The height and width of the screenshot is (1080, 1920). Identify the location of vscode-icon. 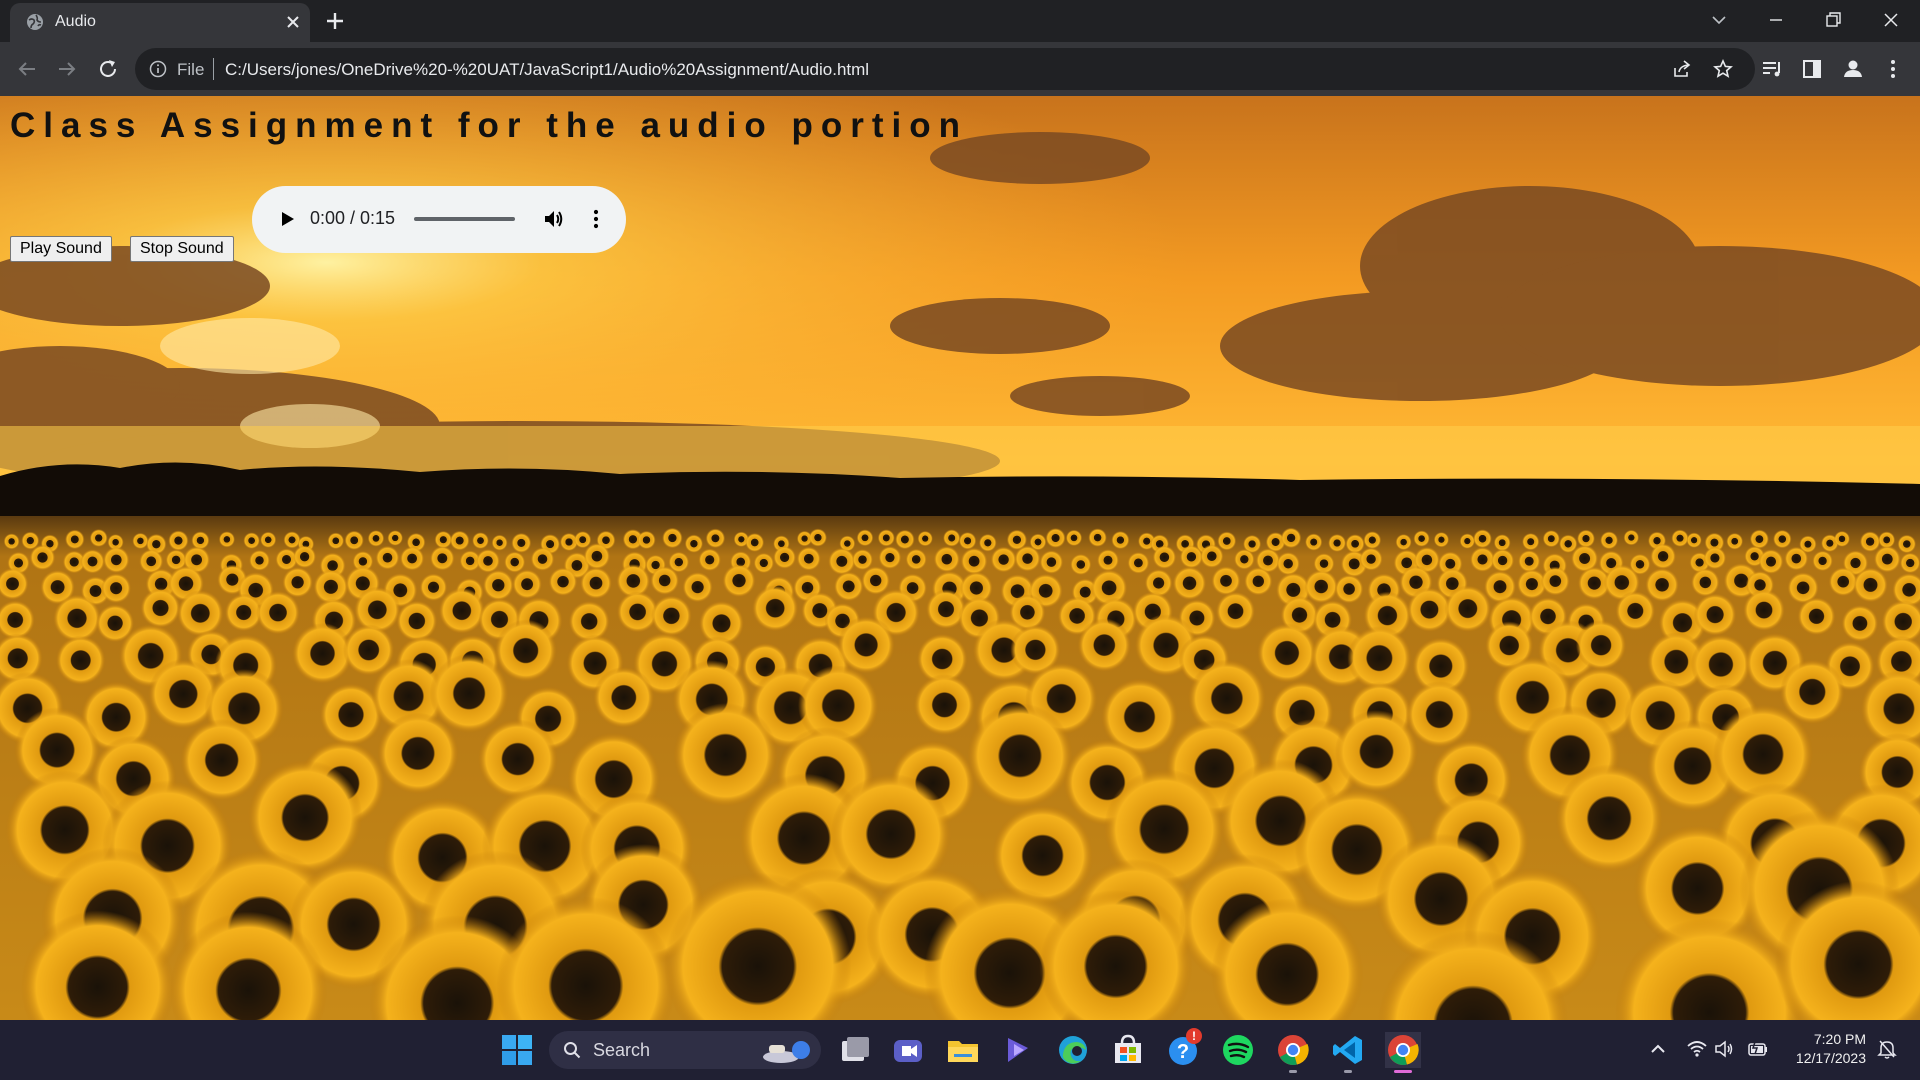
(1348, 1050).